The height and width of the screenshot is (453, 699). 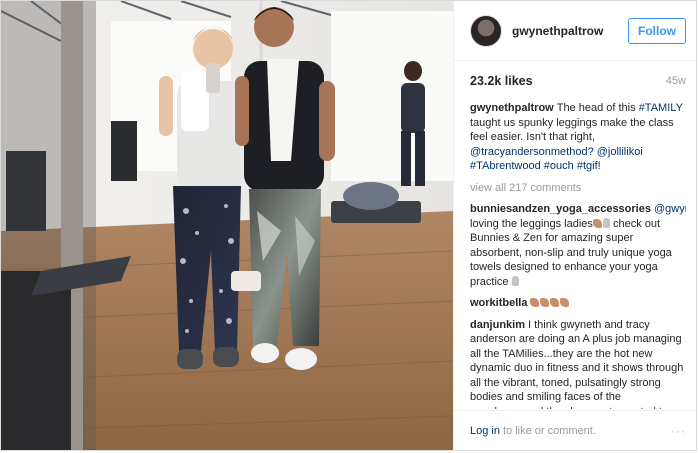 I want to click on login-prompt-text: to like or comment., so click(x=549, y=430).